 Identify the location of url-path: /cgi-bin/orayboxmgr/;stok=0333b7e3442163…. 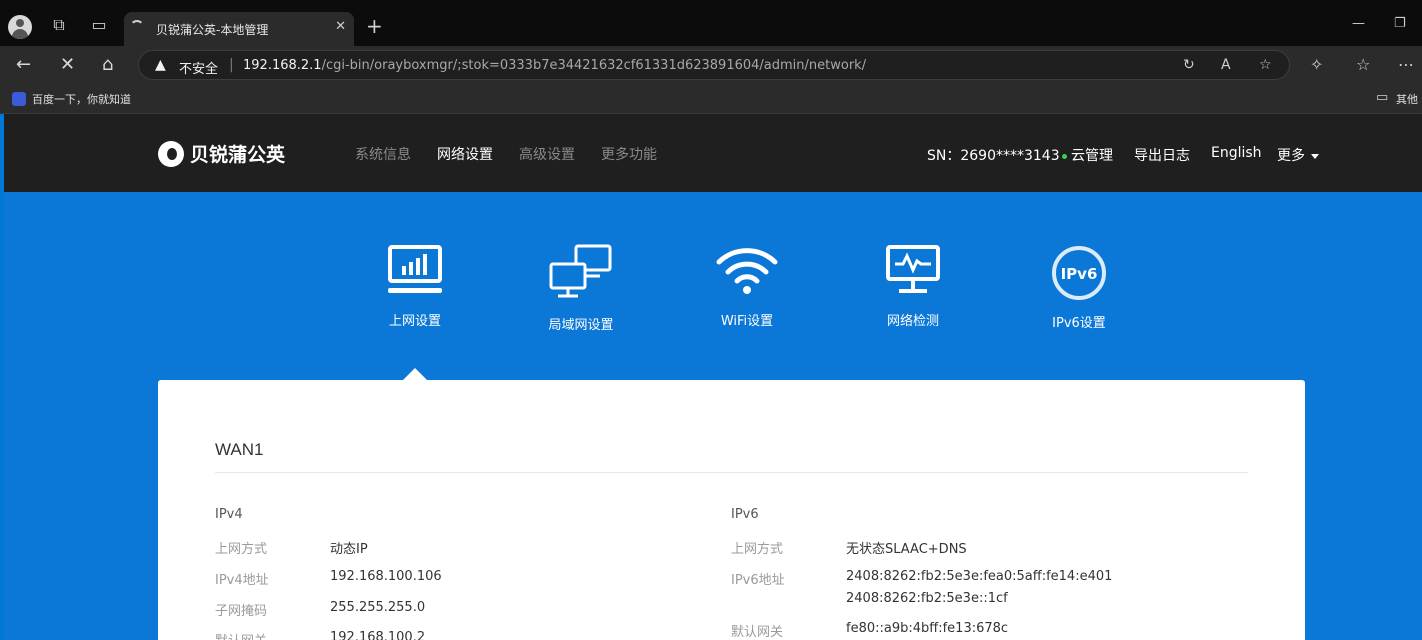
(594, 65).